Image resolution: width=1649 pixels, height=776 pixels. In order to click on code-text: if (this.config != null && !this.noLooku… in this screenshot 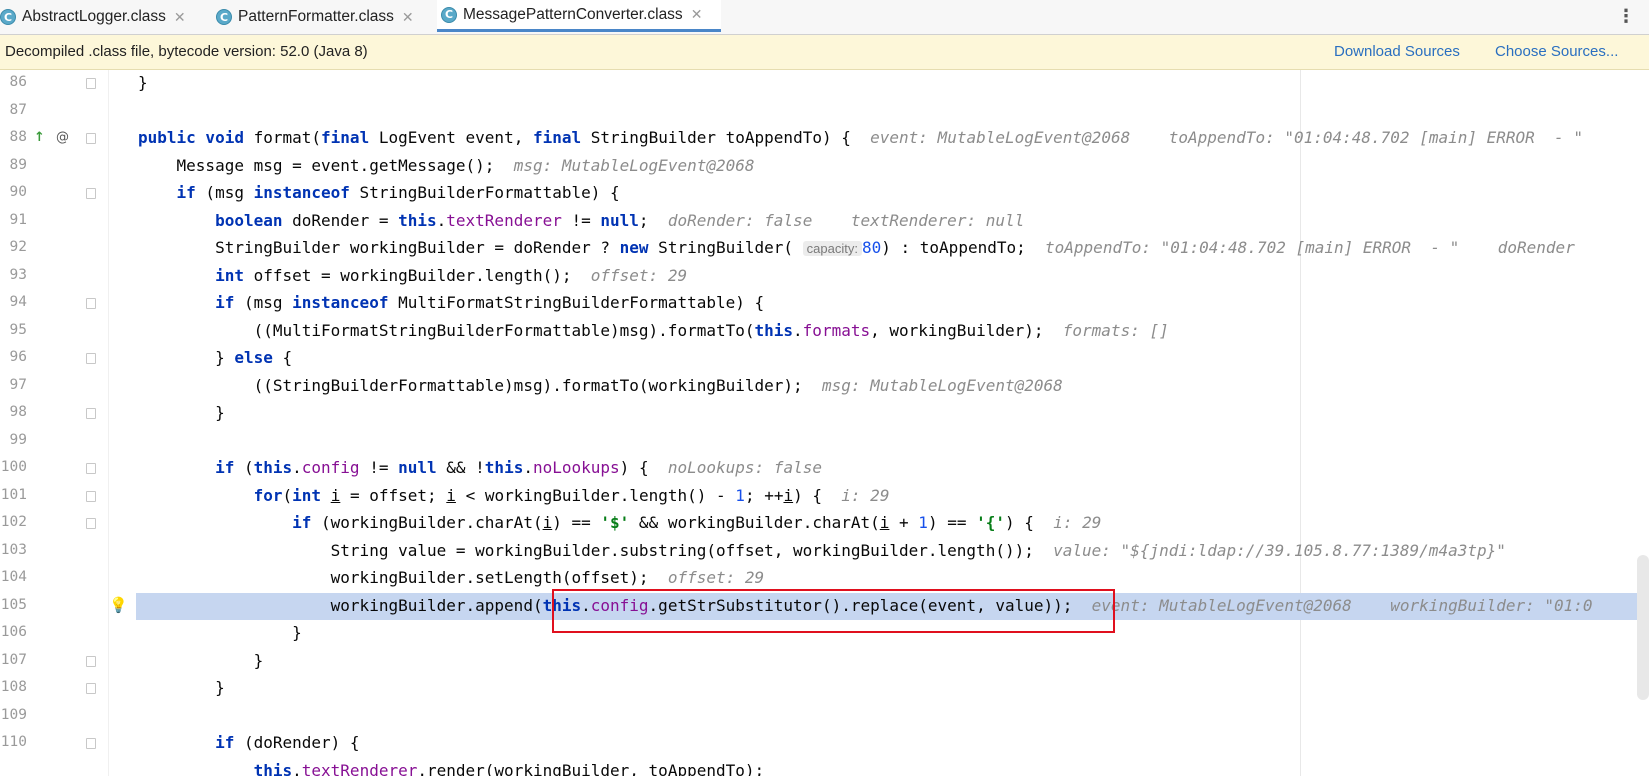, I will do `click(518, 467)`.